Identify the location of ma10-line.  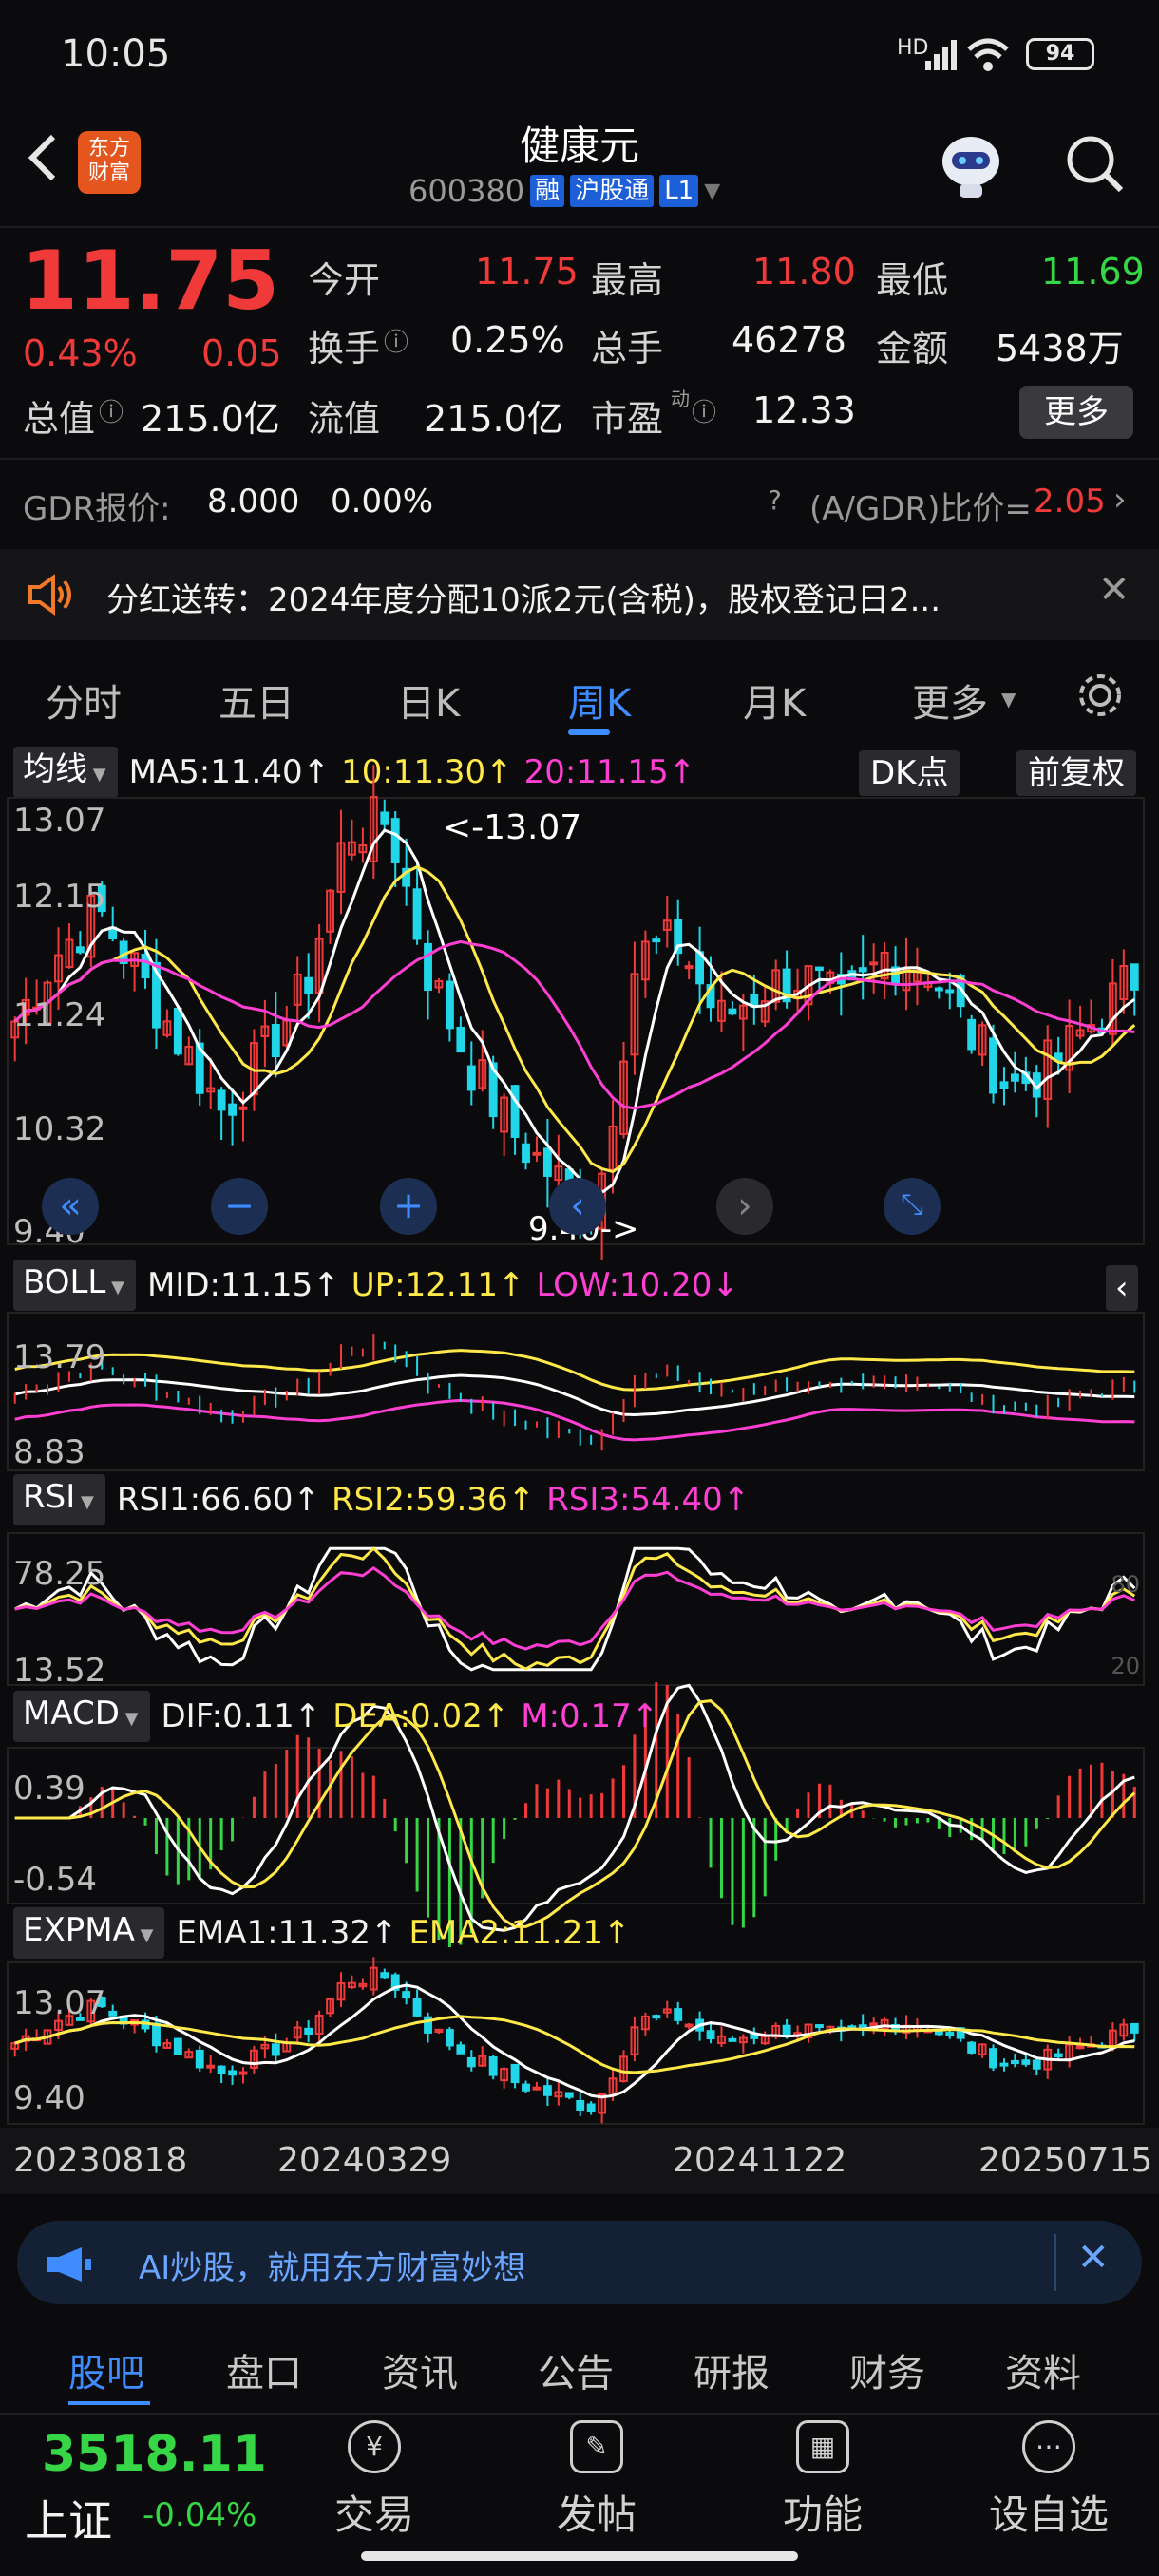
(574, 1019).